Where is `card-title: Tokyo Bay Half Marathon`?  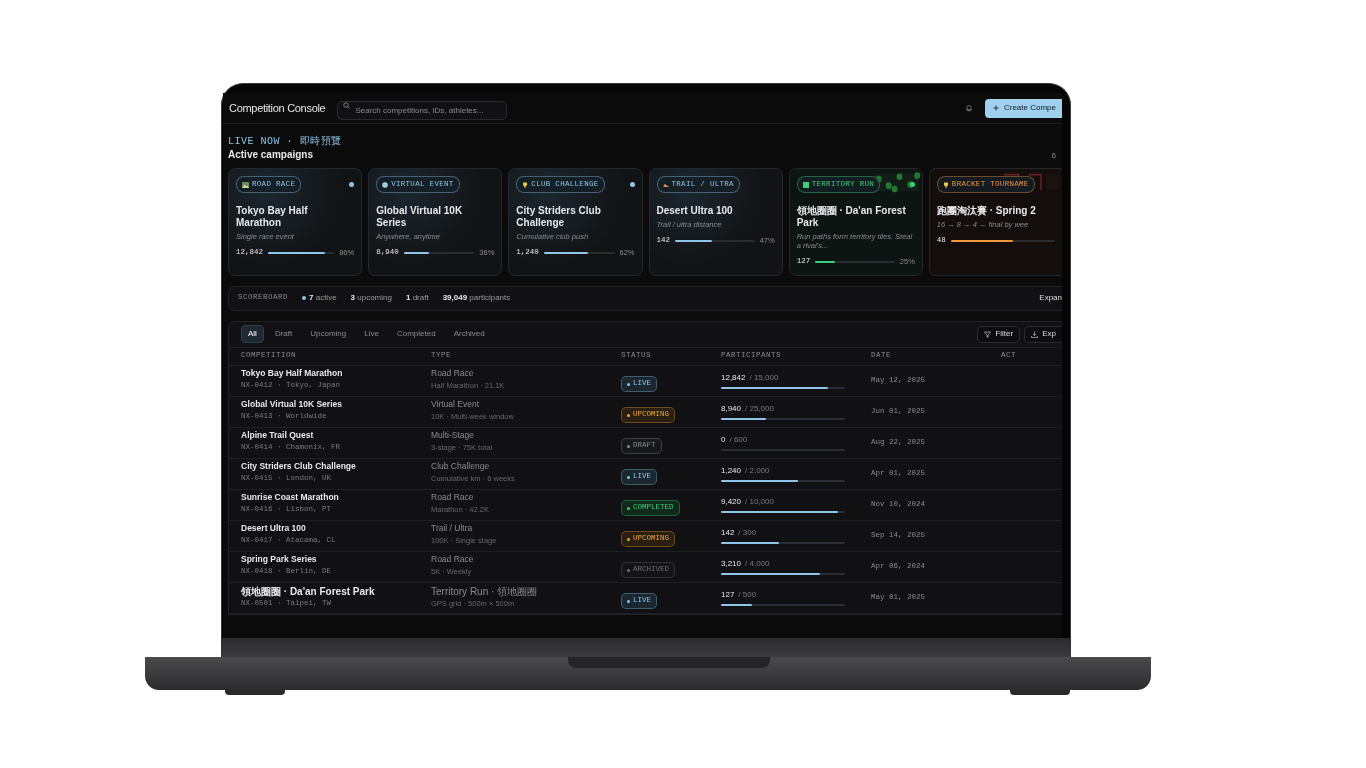
card-title: Tokyo Bay Half Marathon is located at coordinates (272, 217).